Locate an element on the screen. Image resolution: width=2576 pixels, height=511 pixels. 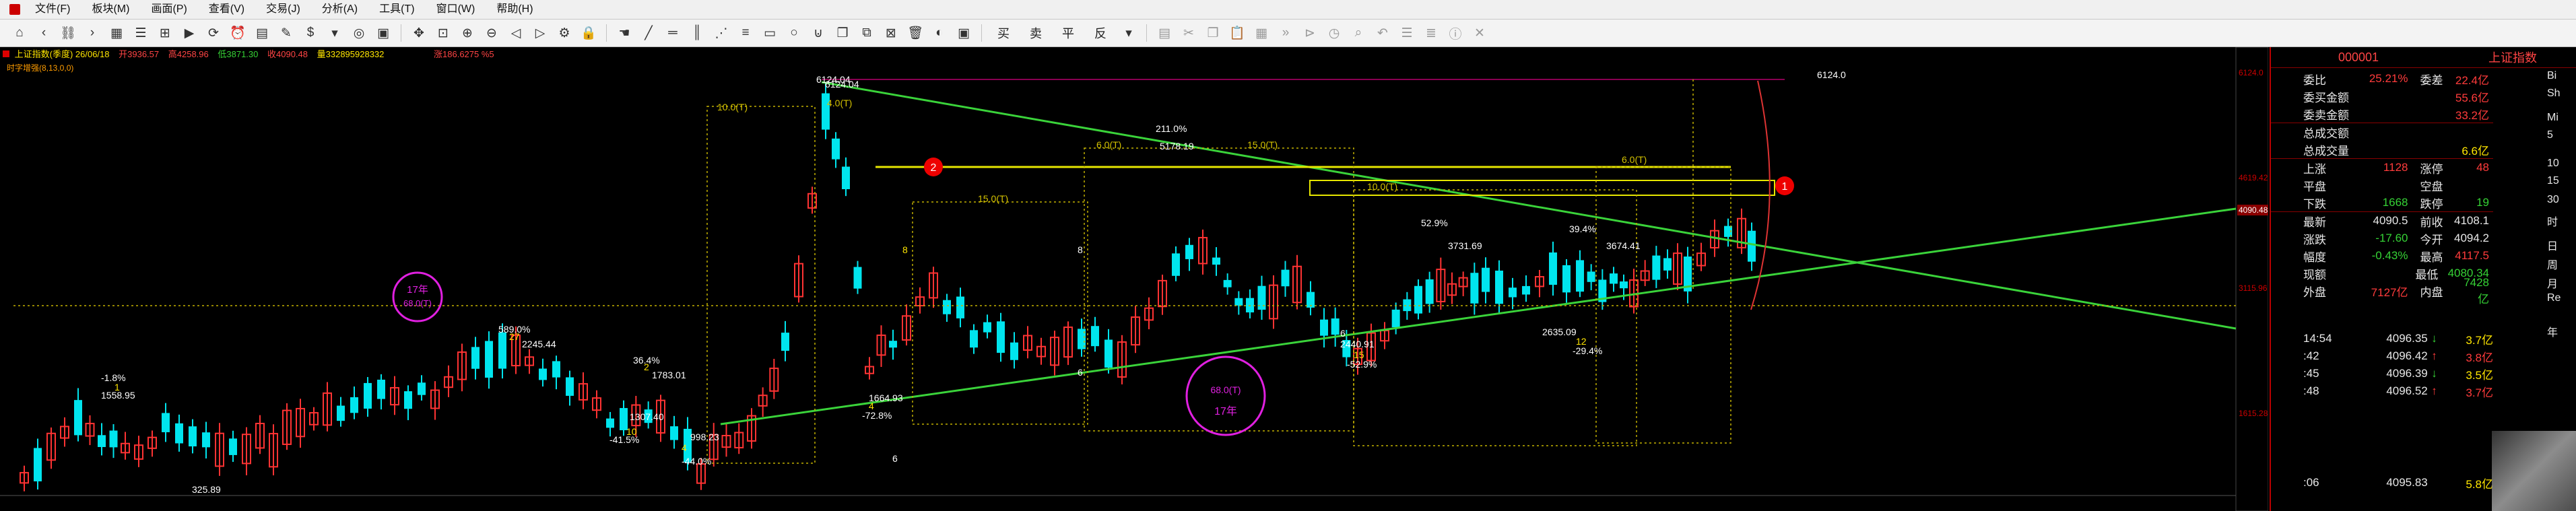
alarm-icon: ⏰ is located at coordinates (238, 33).